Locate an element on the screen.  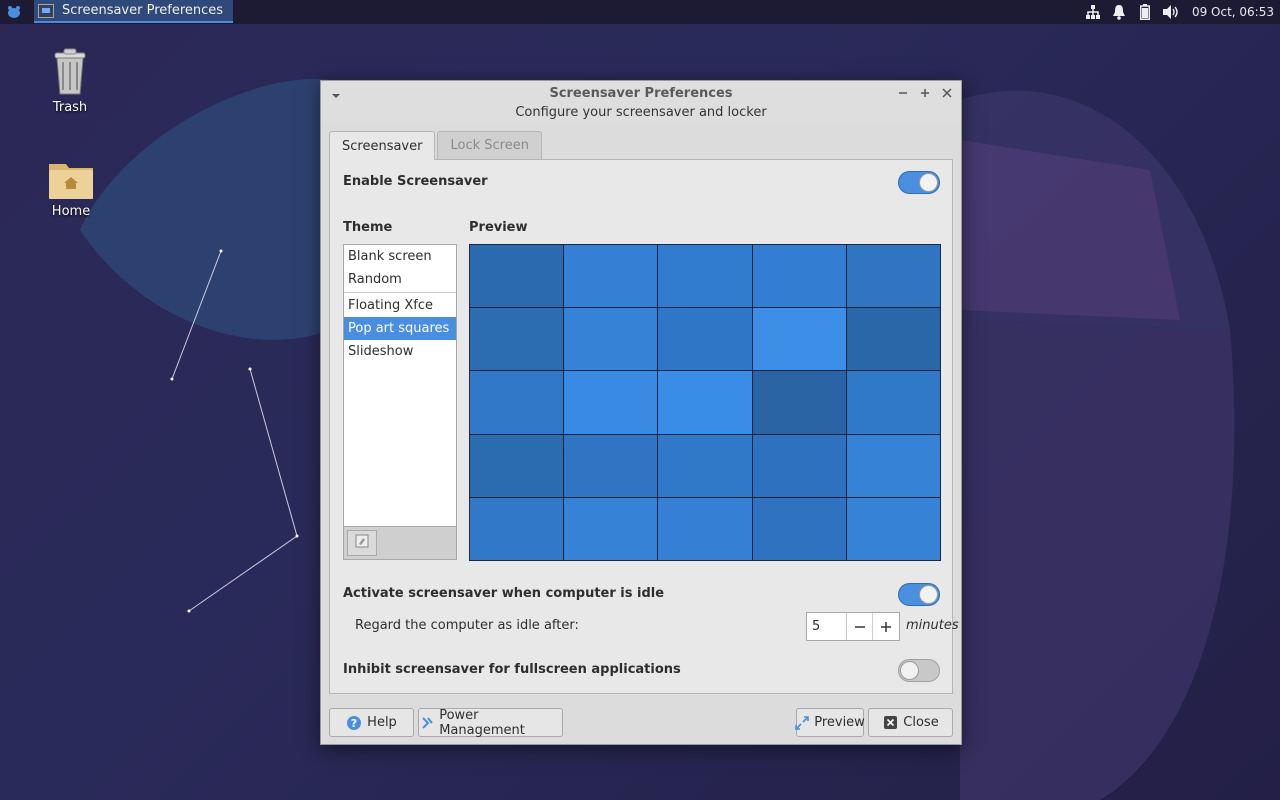
activate-idle-switch is located at coordinates (919, 594).